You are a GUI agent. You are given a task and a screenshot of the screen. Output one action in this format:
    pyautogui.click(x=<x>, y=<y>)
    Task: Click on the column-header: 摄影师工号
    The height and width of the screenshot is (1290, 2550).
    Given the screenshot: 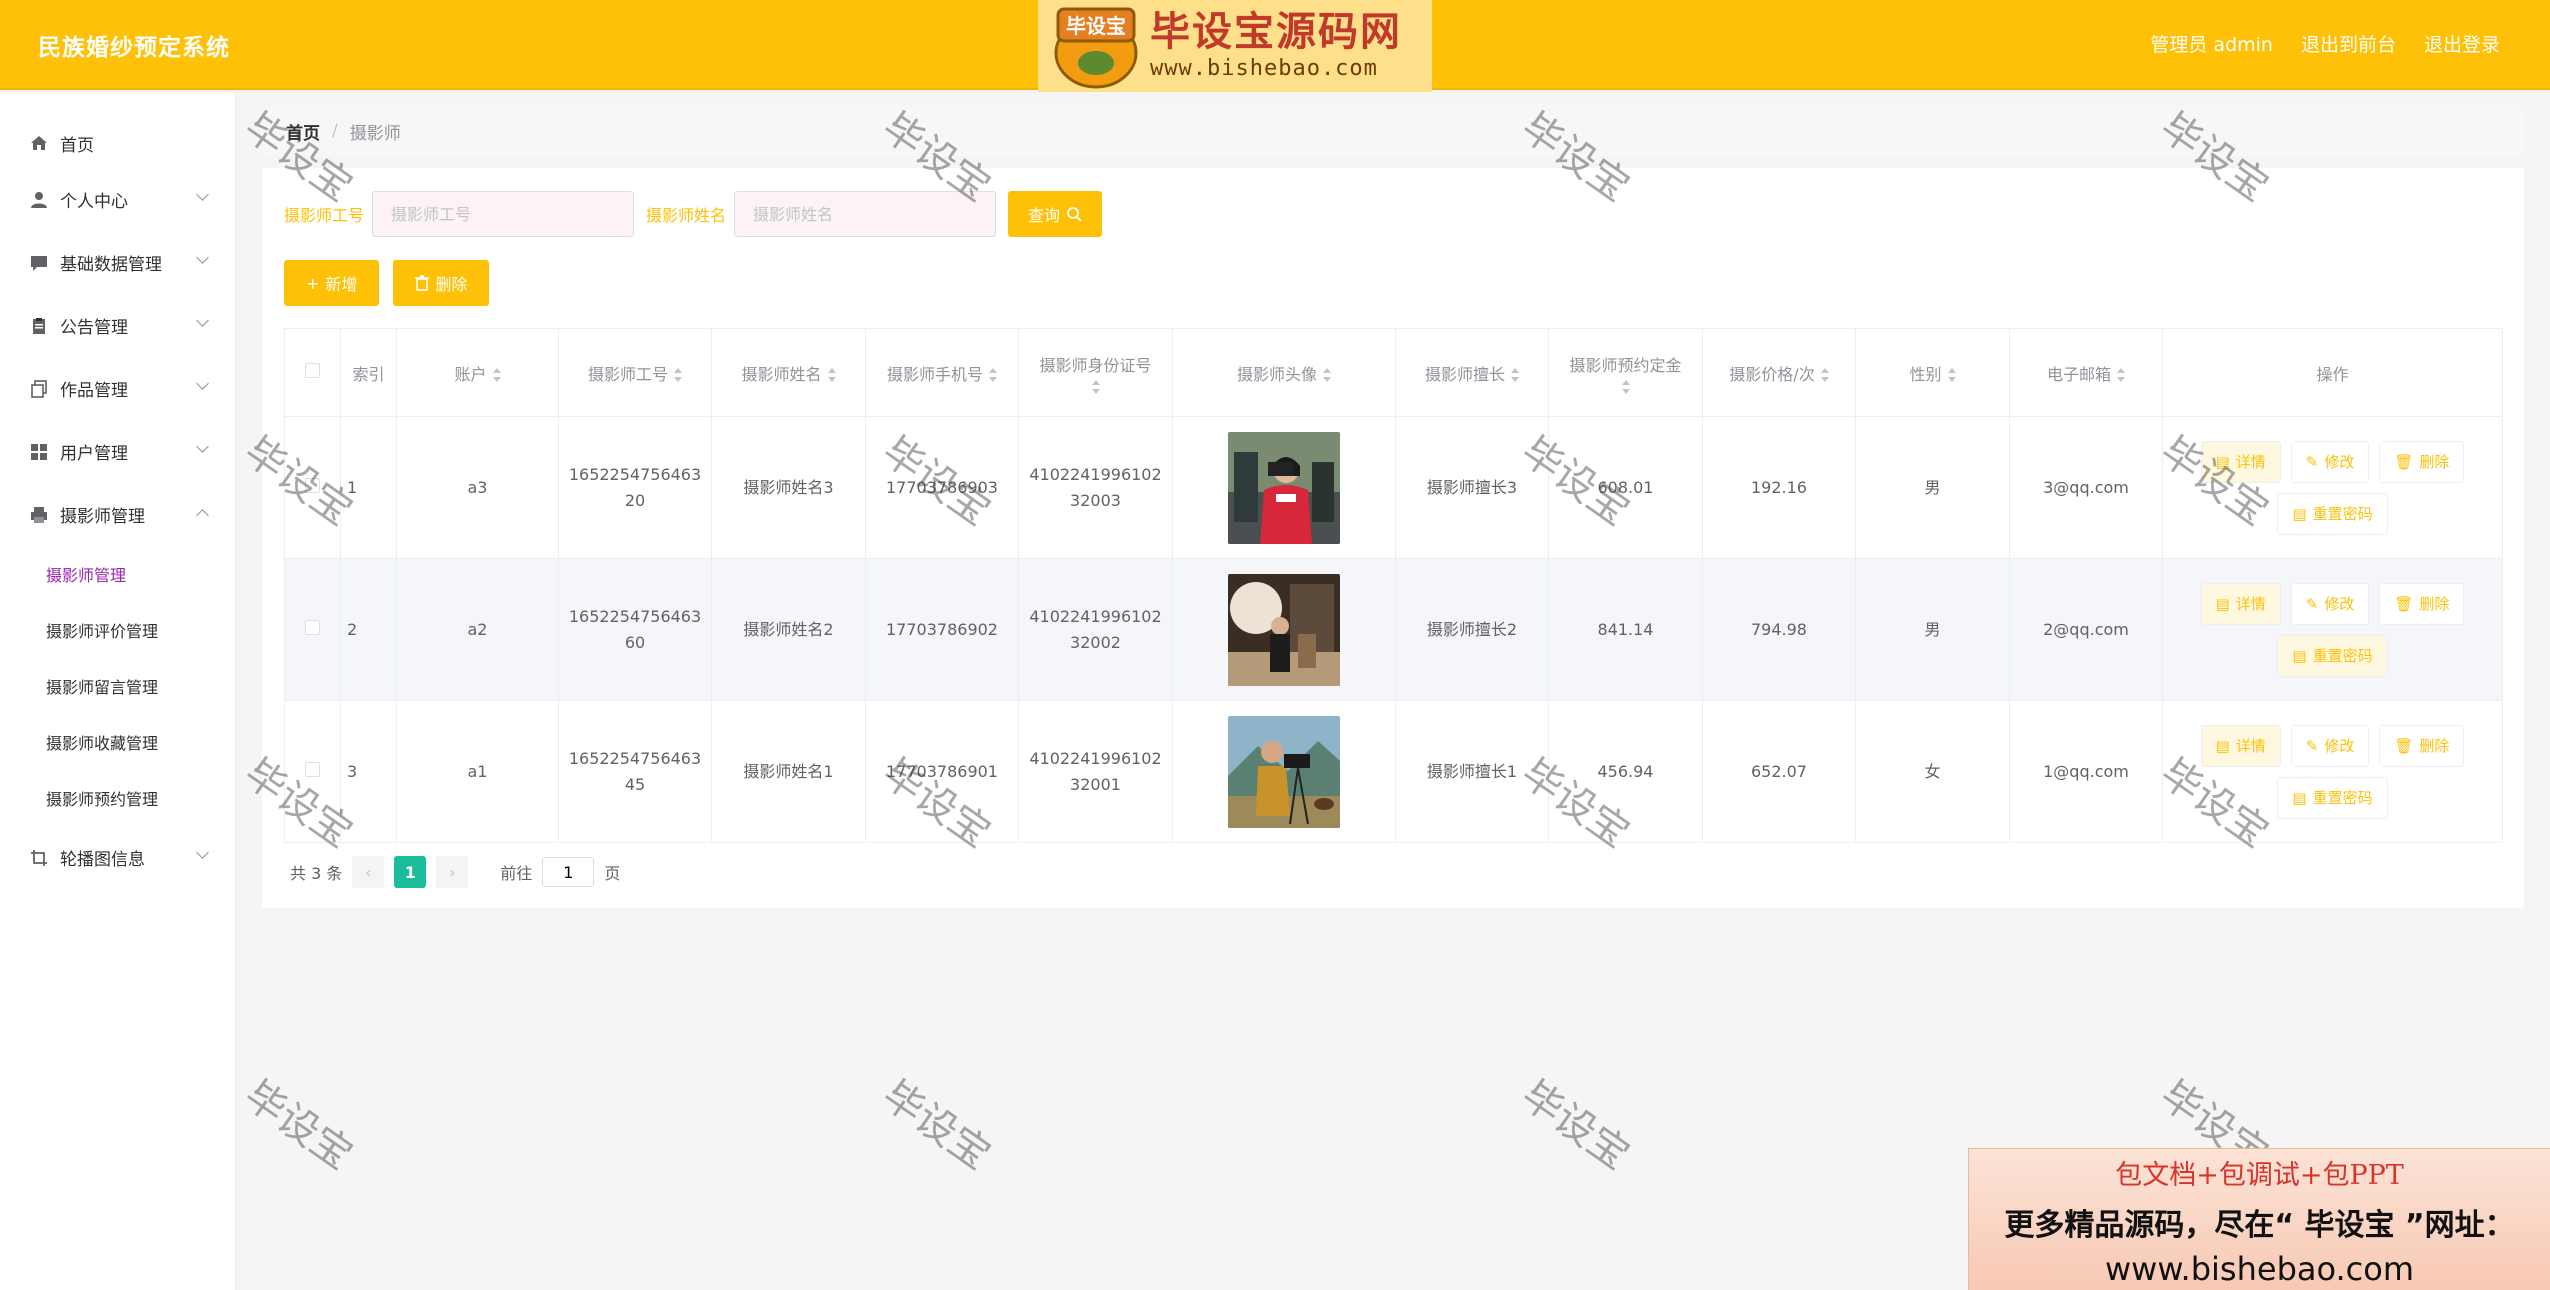 What is the action you would take?
    pyautogui.click(x=635, y=372)
    